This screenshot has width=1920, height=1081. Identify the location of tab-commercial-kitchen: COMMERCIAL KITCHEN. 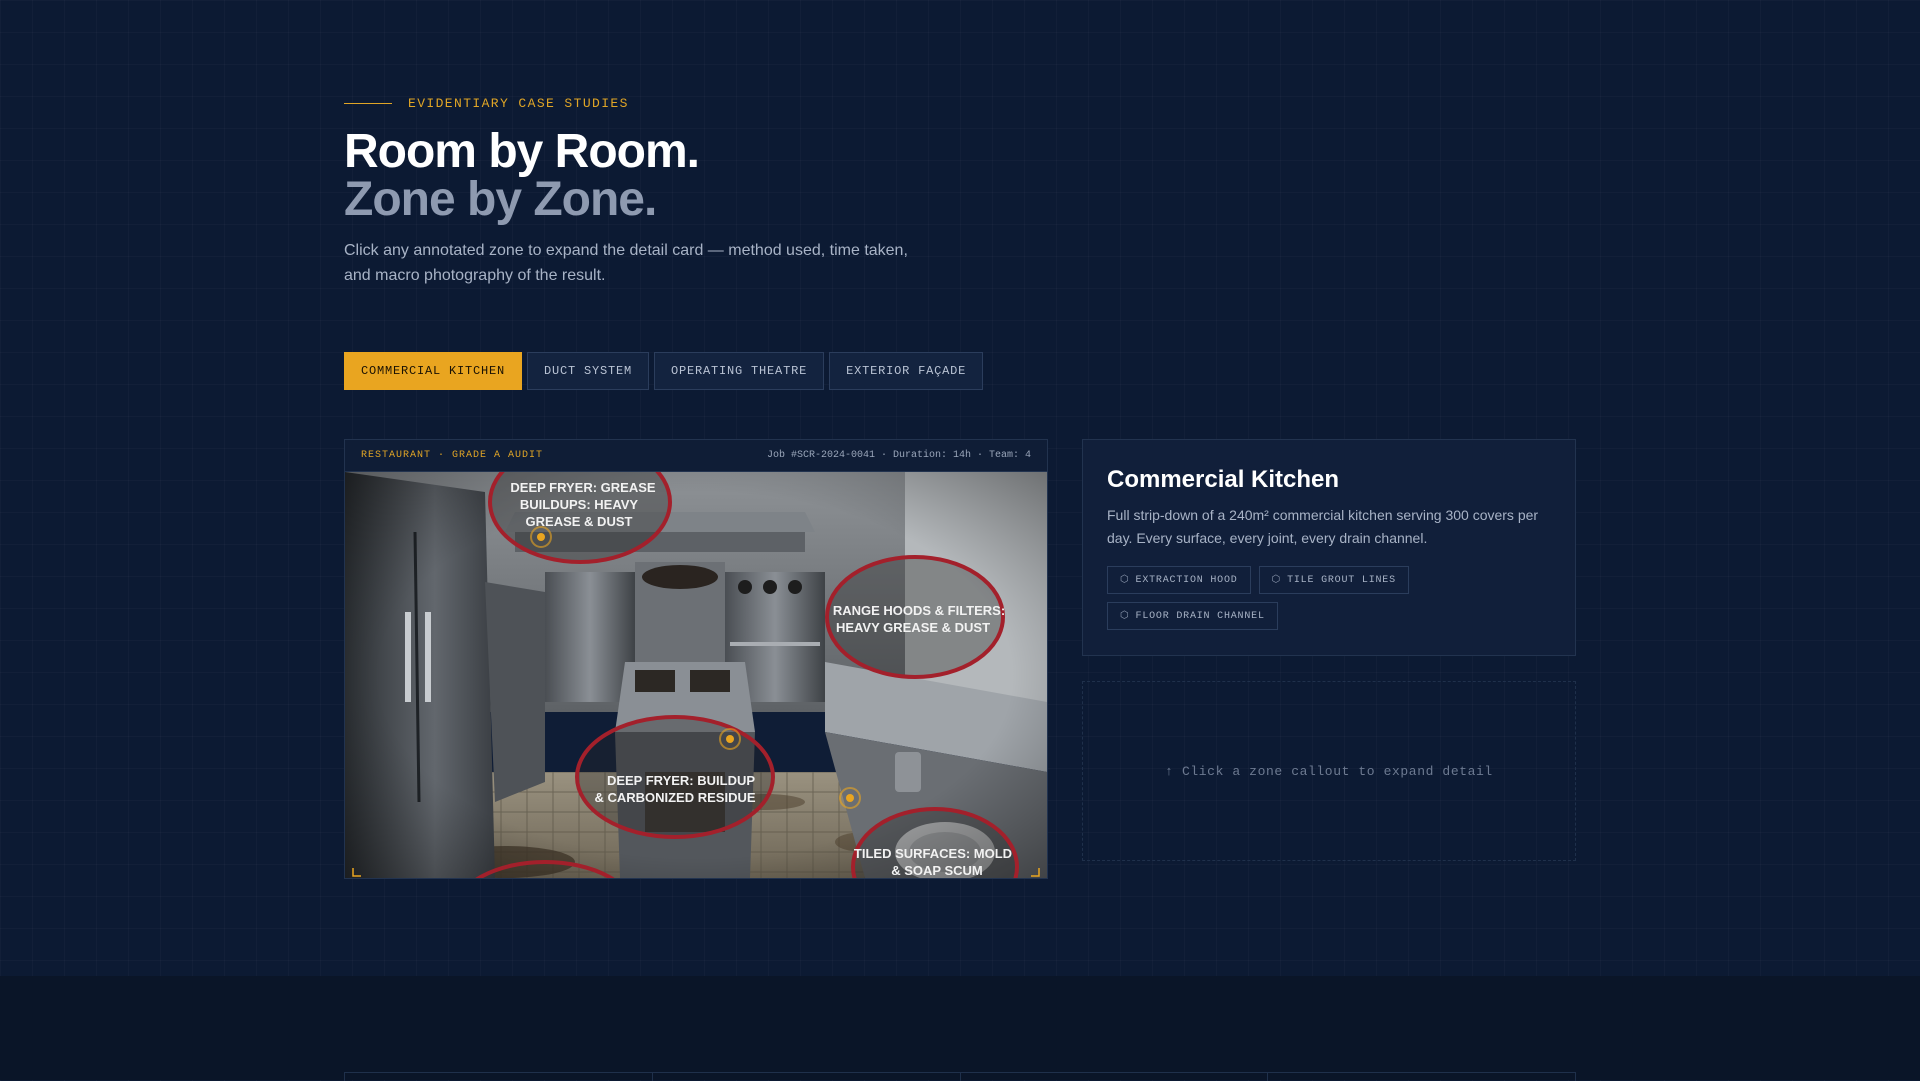
(433, 371).